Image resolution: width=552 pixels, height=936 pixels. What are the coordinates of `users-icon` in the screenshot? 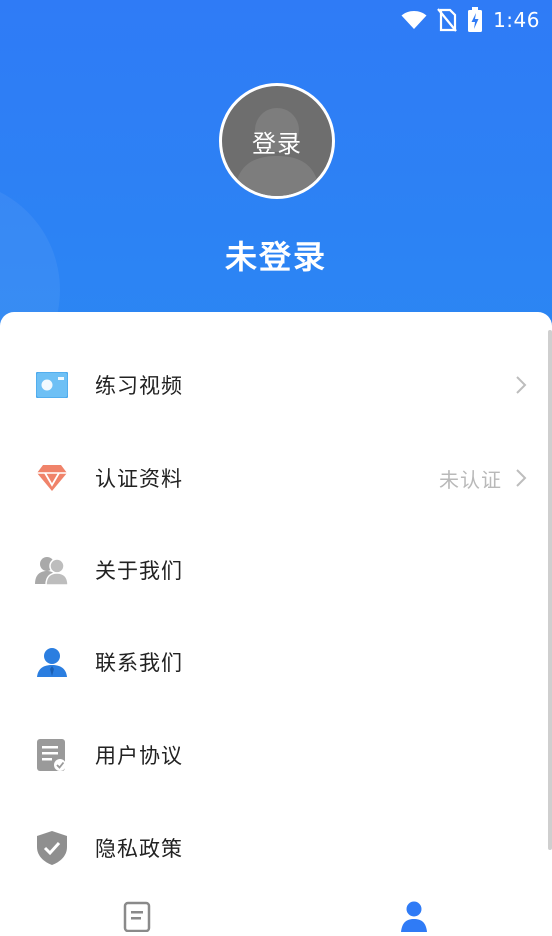 It's located at (52, 570).